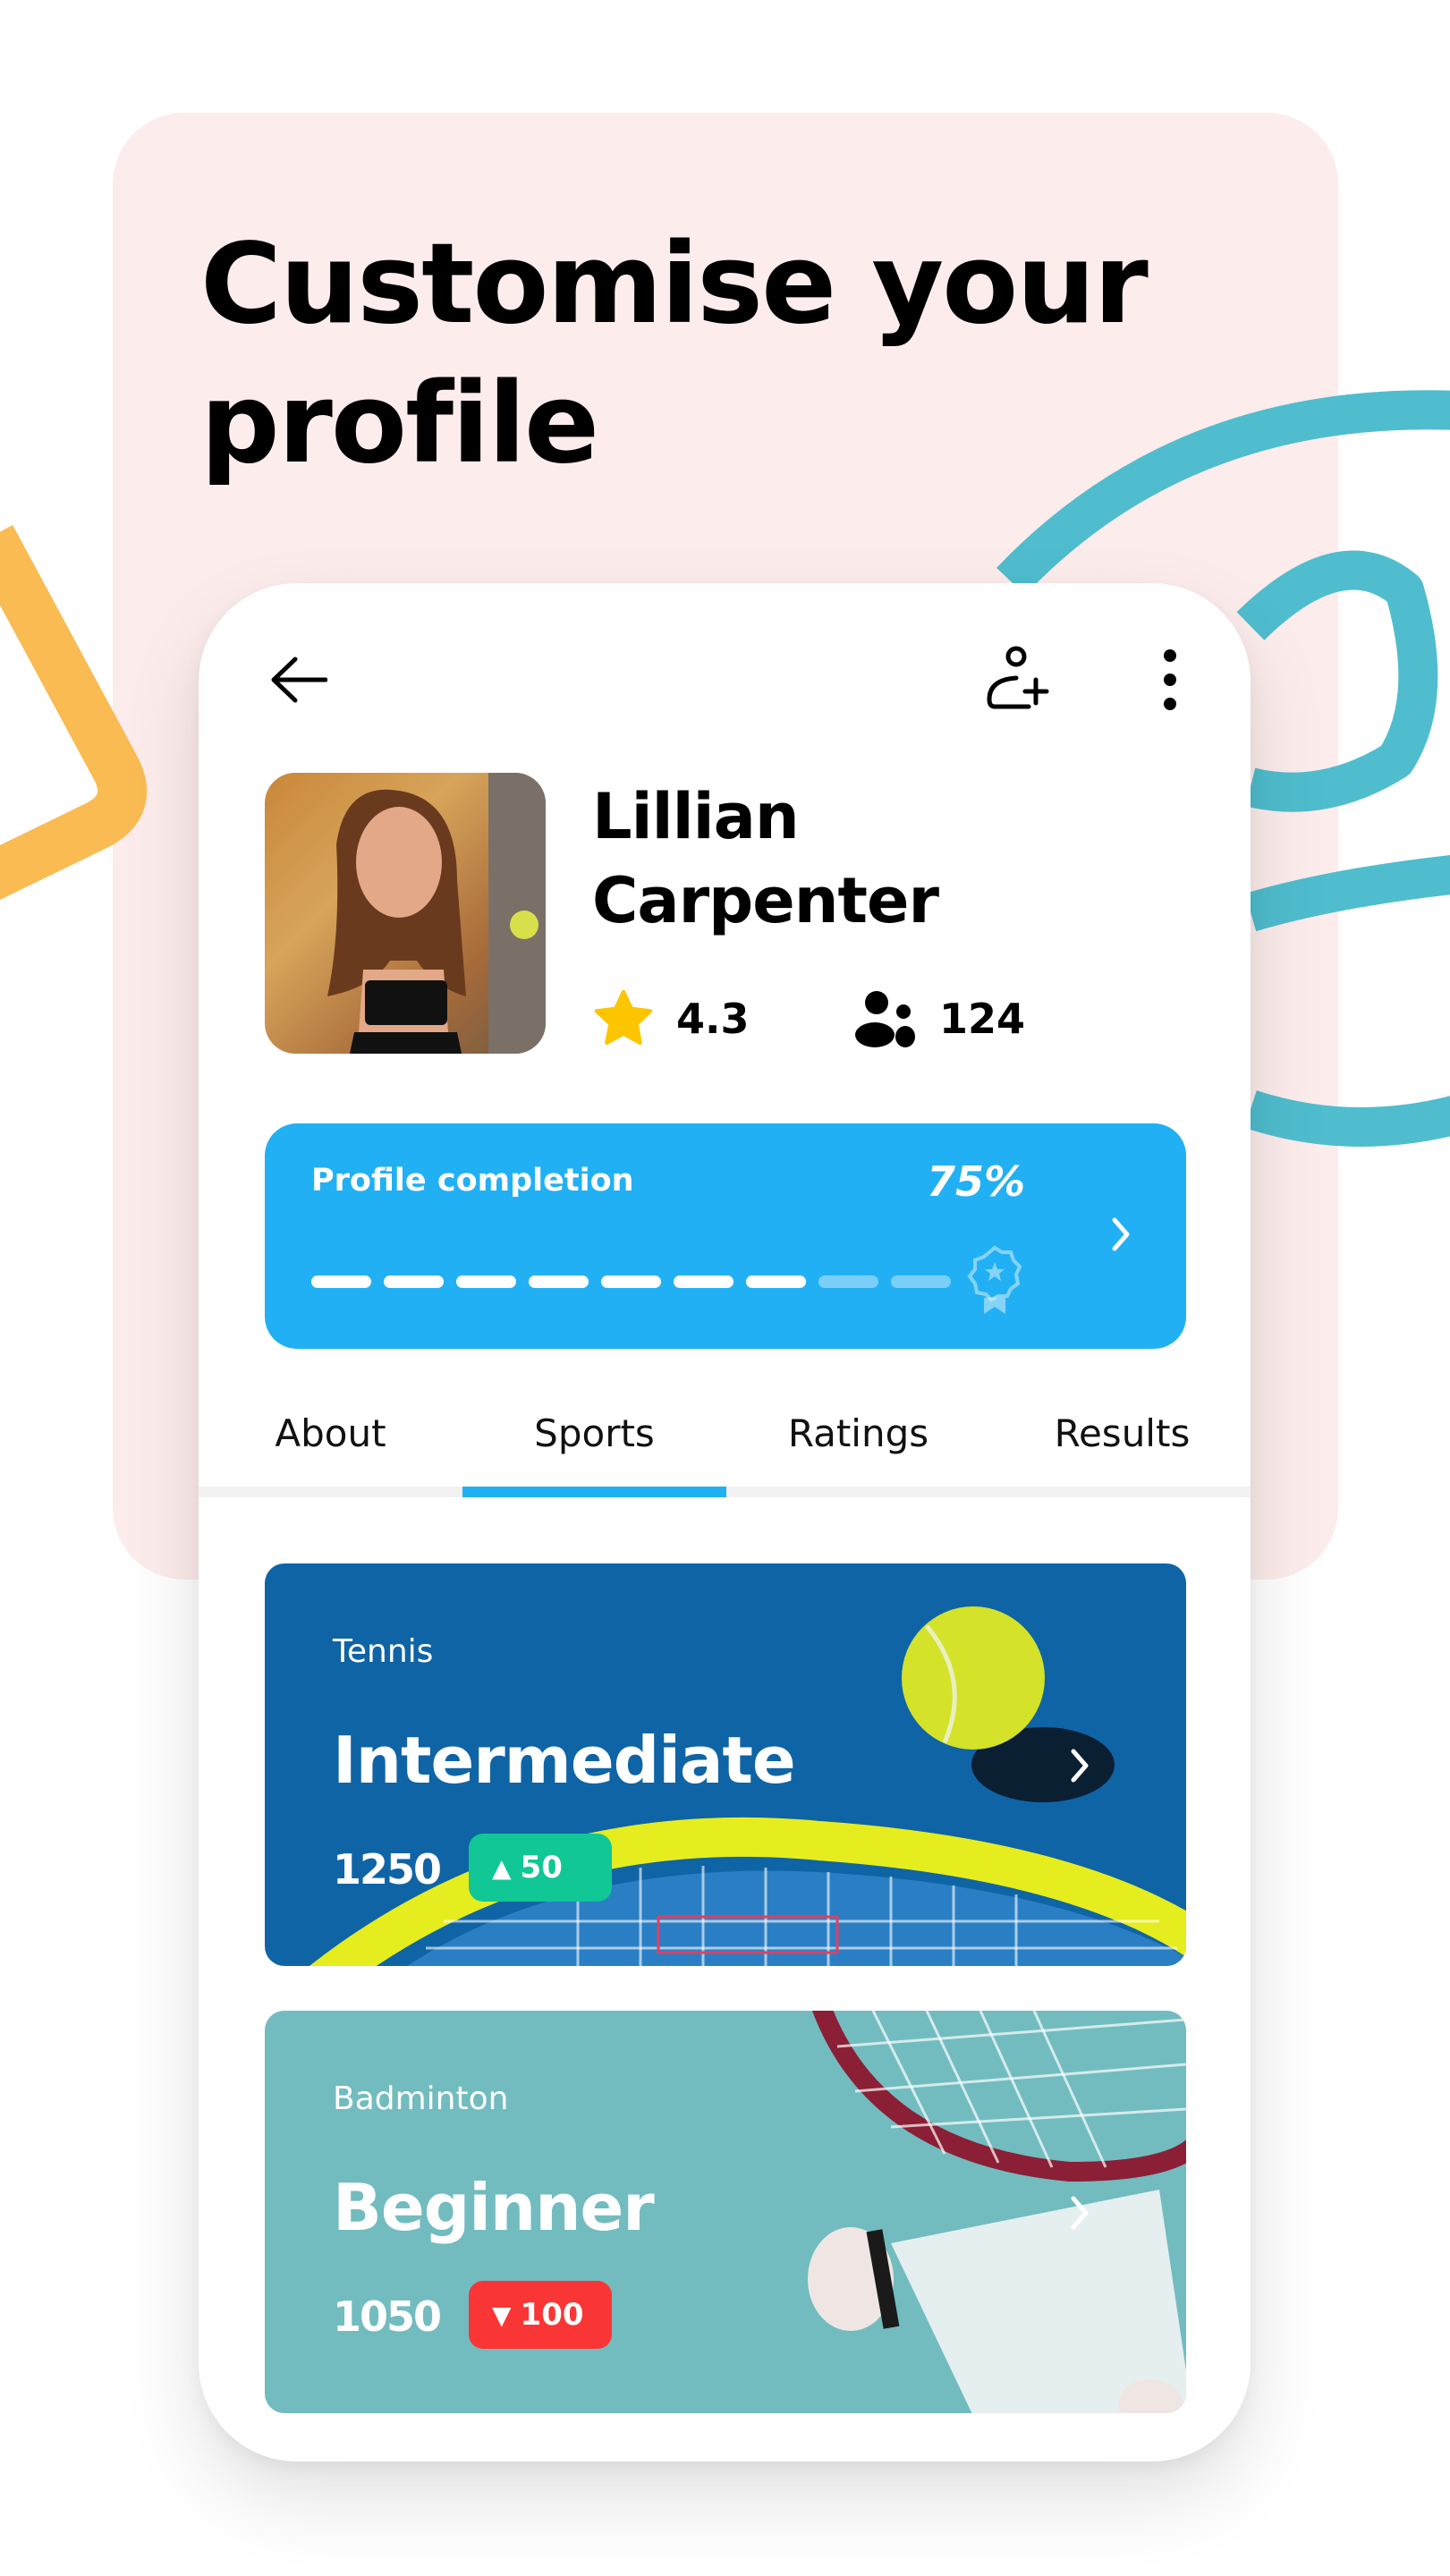 The image size is (1450, 2576). Describe the element at coordinates (1347, 1118) in the screenshot. I see `teal-arc-lower` at that location.